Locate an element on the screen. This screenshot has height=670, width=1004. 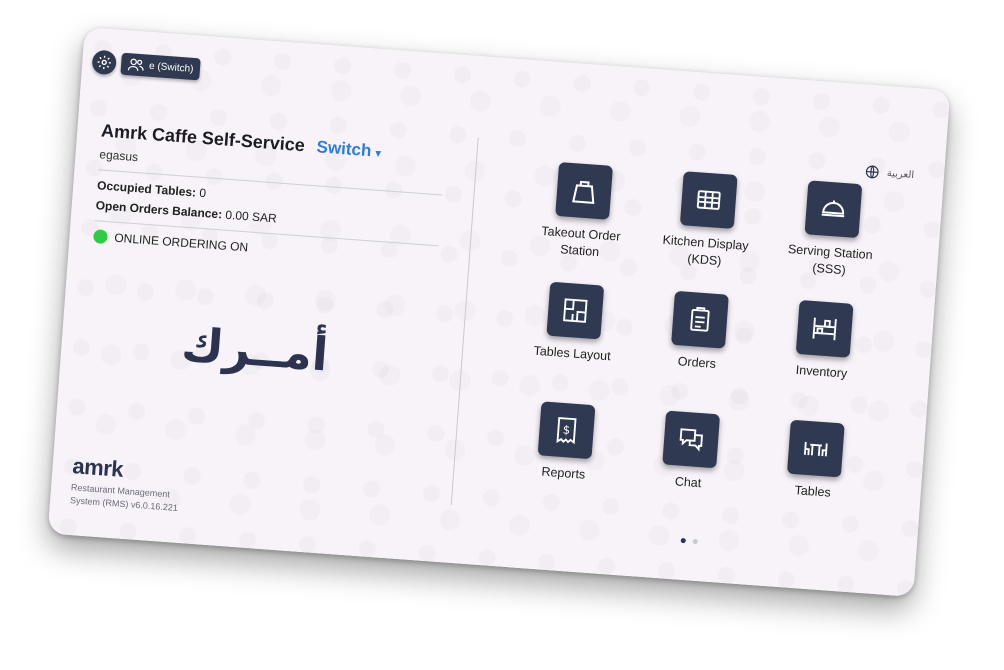
grid-display-icon is located at coordinates (708, 200).